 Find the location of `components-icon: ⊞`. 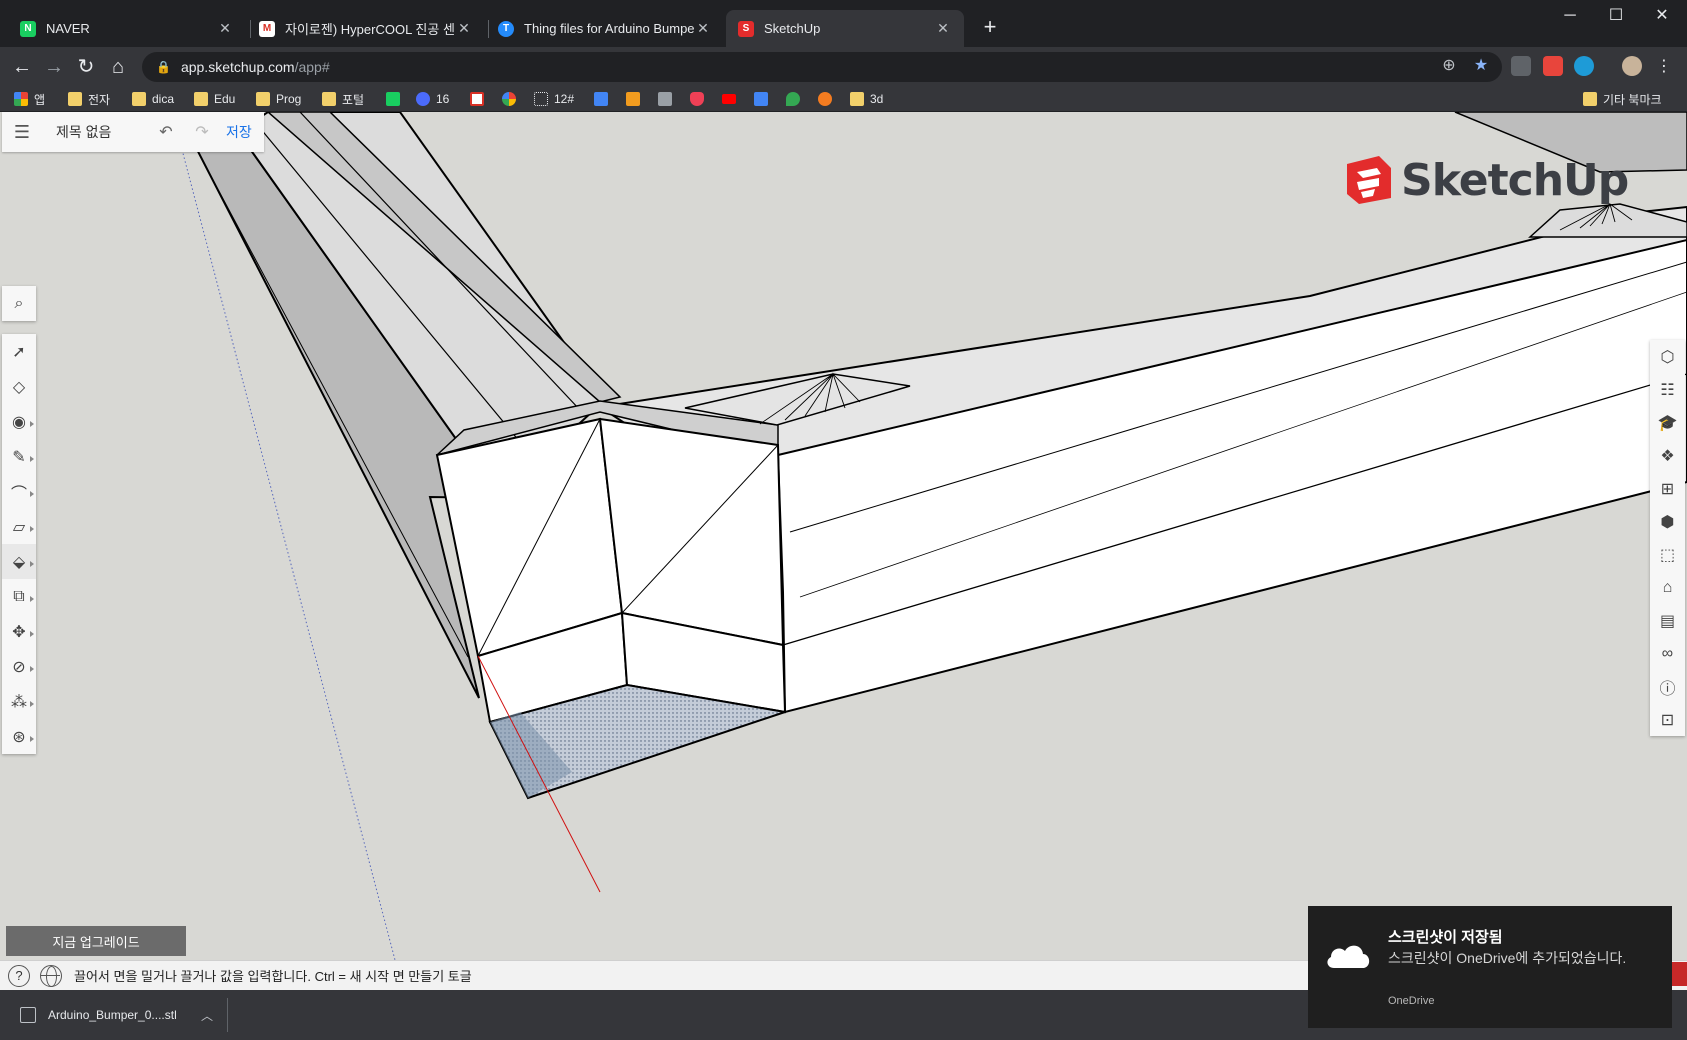

components-icon: ⊞ is located at coordinates (1667, 488).